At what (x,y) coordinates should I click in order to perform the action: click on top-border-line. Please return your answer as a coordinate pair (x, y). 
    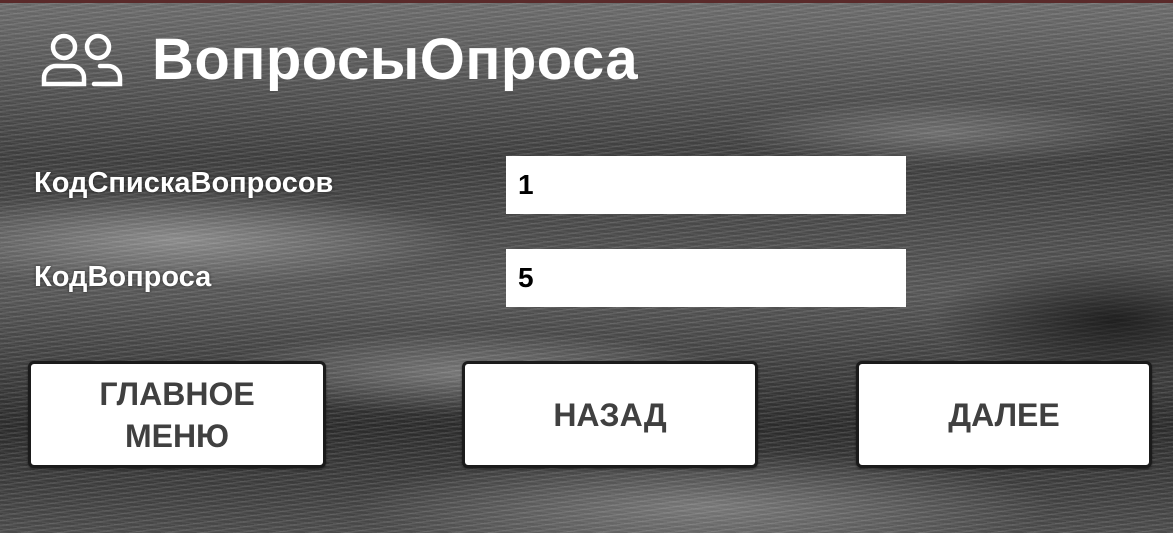
    Looking at the image, I should click on (586, 1).